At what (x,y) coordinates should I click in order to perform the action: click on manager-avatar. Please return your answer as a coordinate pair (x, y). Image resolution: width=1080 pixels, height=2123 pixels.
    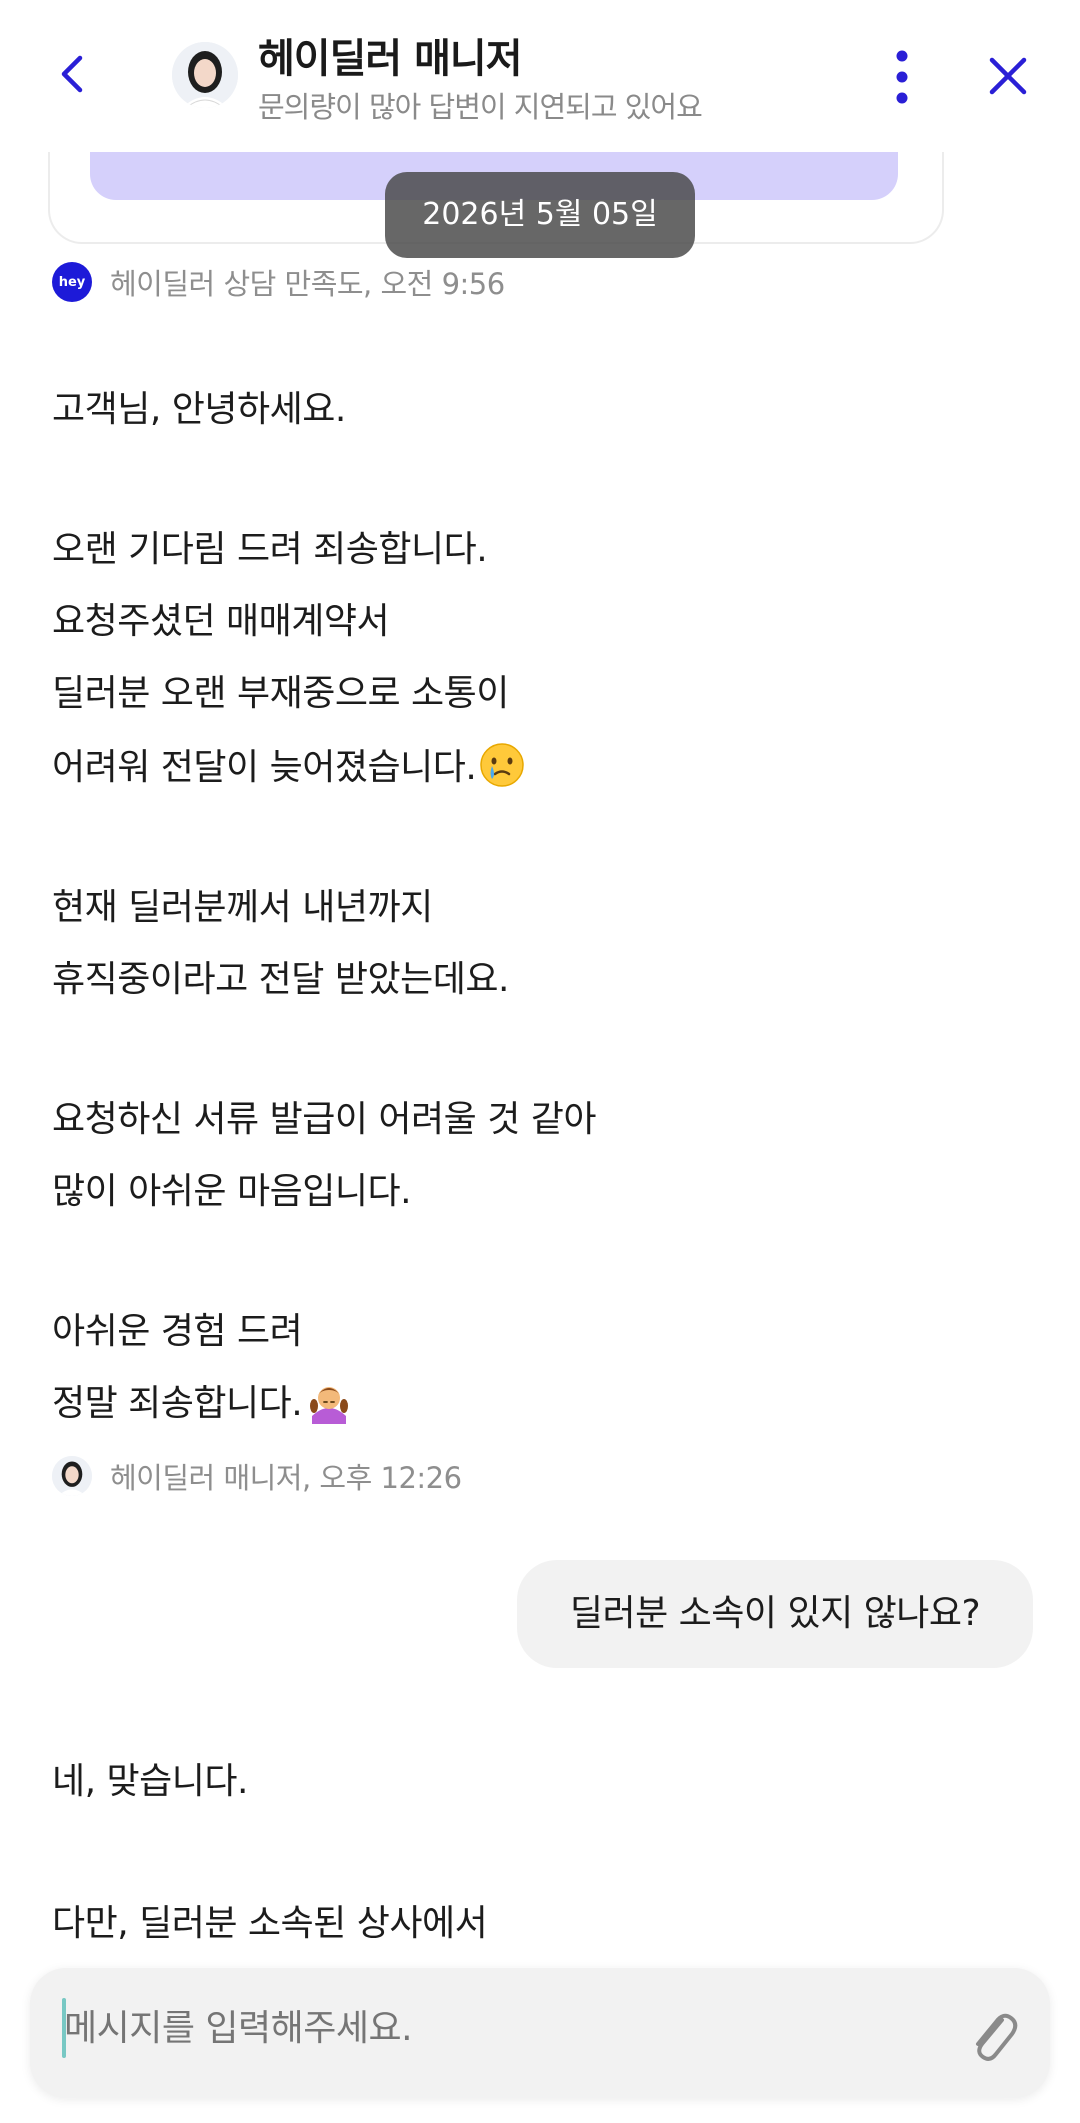
    Looking at the image, I should click on (205, 75).